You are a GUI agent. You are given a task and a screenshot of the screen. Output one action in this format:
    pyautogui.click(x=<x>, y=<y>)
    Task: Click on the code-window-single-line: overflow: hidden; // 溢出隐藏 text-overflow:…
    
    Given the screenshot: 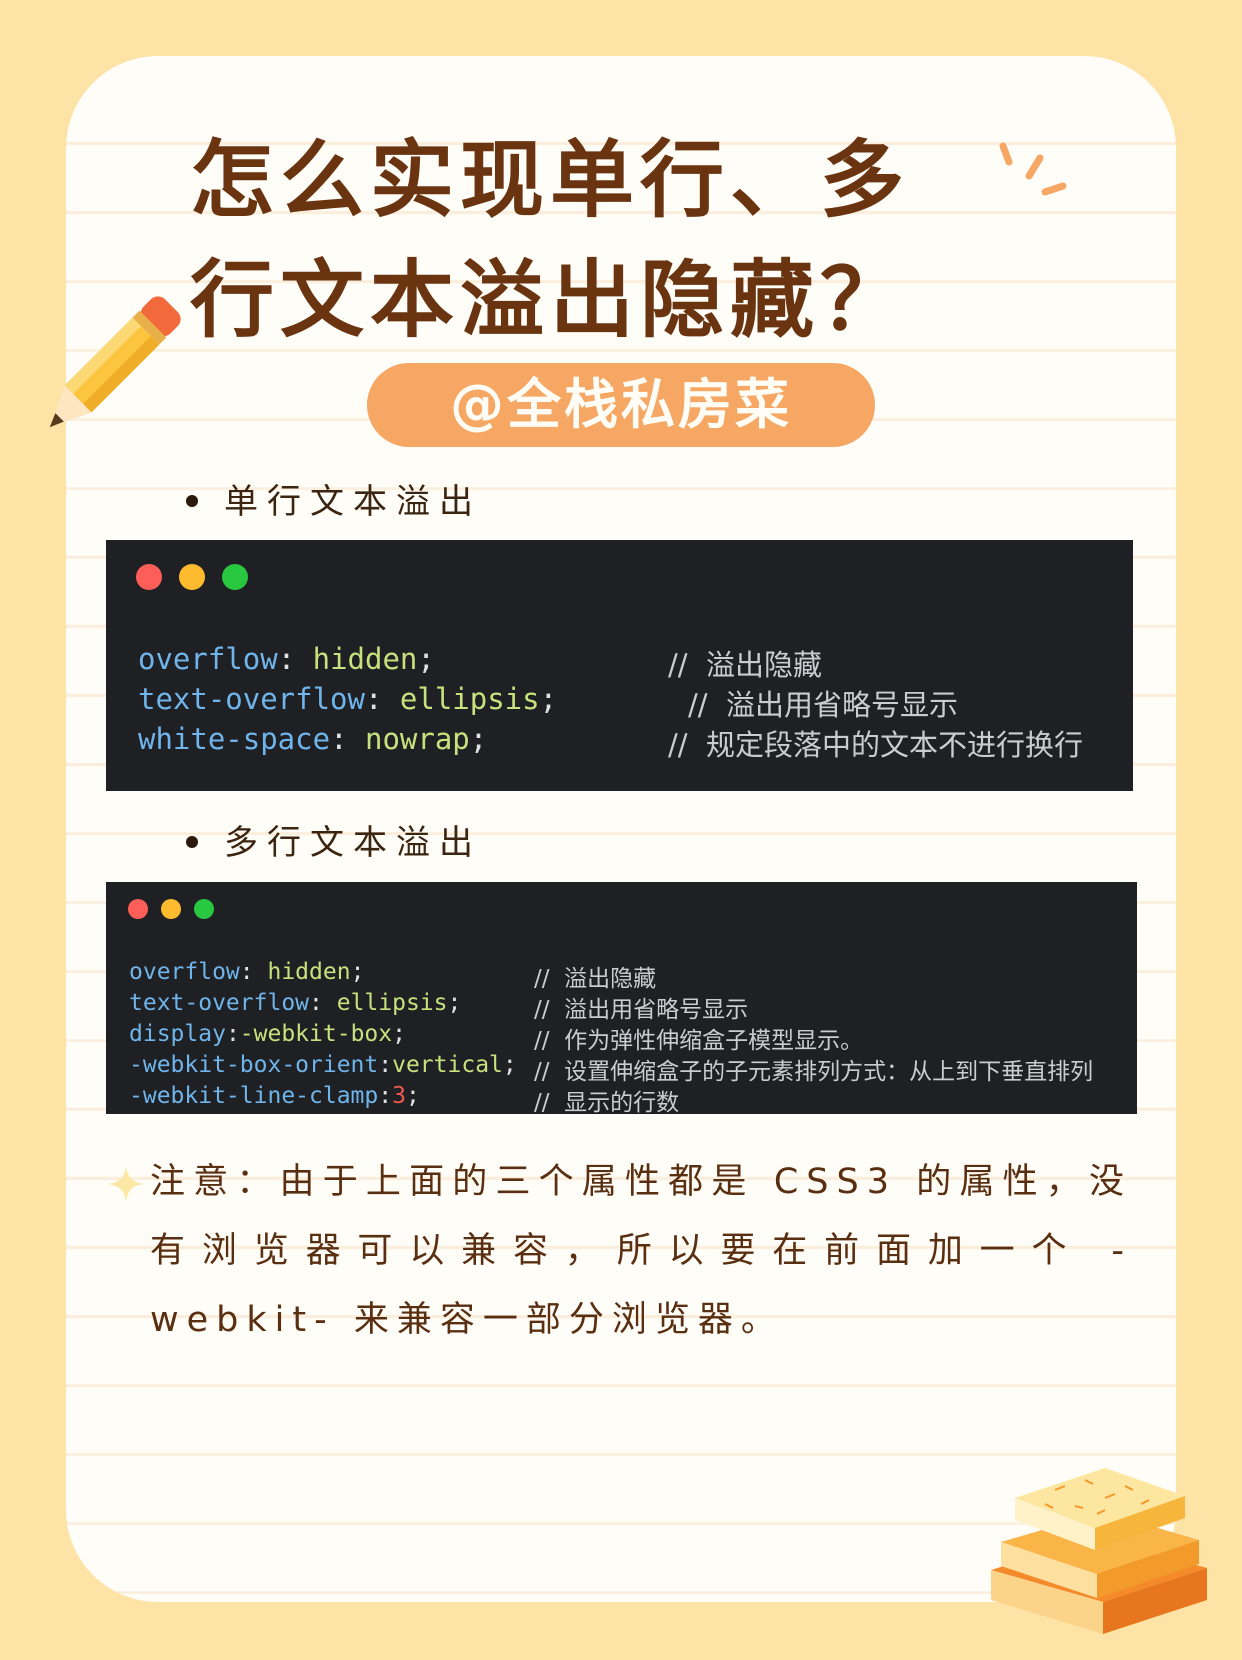 What is the action you would take?
    pyautogui.click(x=619, y=665)
    